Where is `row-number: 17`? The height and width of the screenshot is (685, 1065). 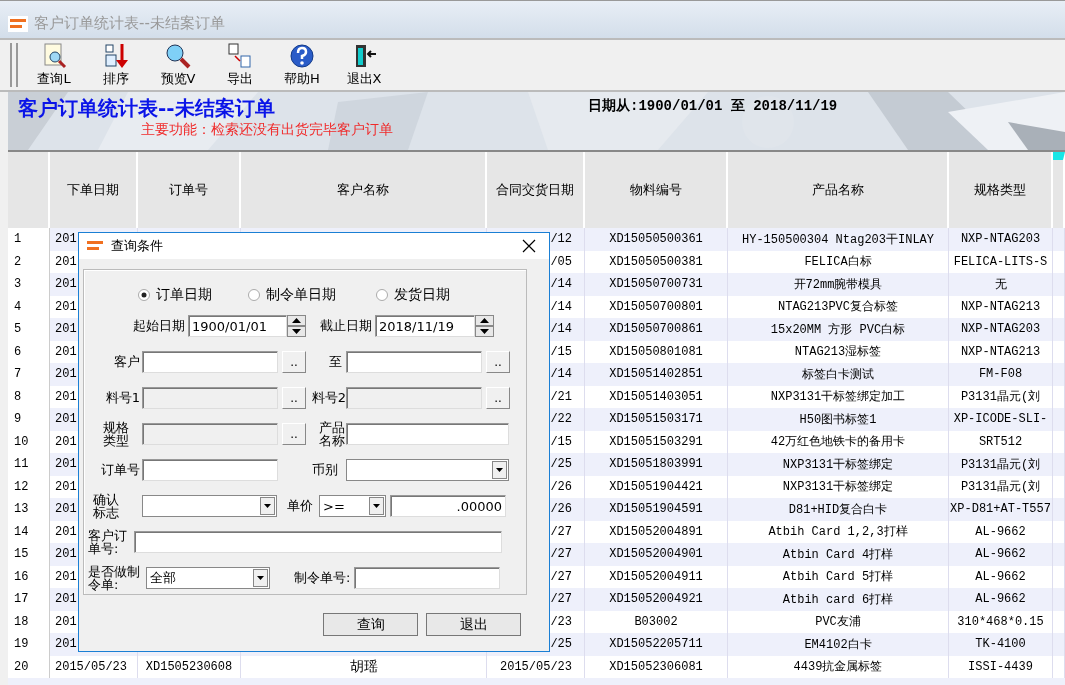 row-number: 17 is located at coordinates (29, 599).